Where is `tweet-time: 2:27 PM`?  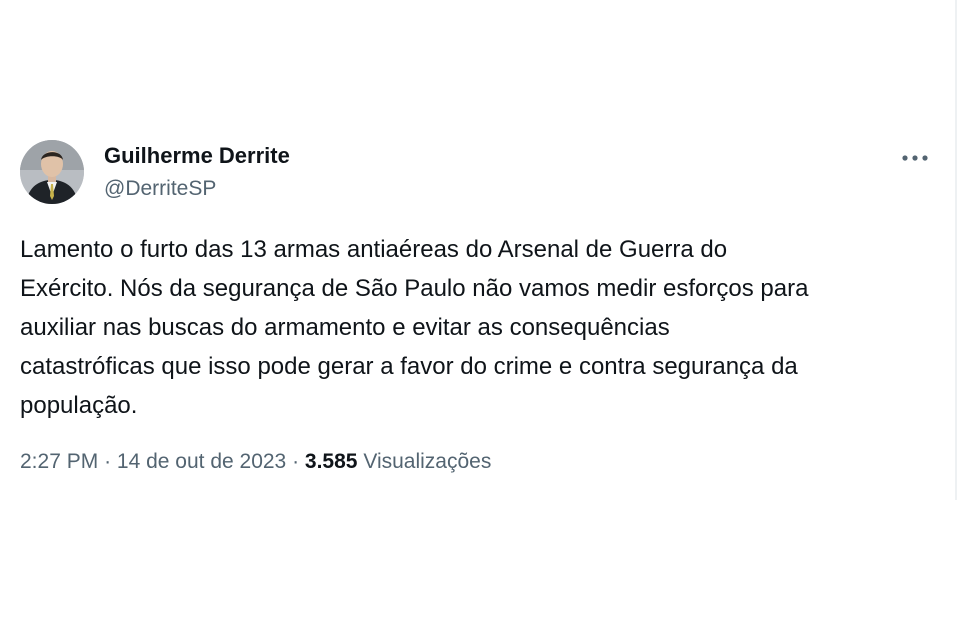 tweet-time: 2:27 PM is located at coordinates (59, 461).